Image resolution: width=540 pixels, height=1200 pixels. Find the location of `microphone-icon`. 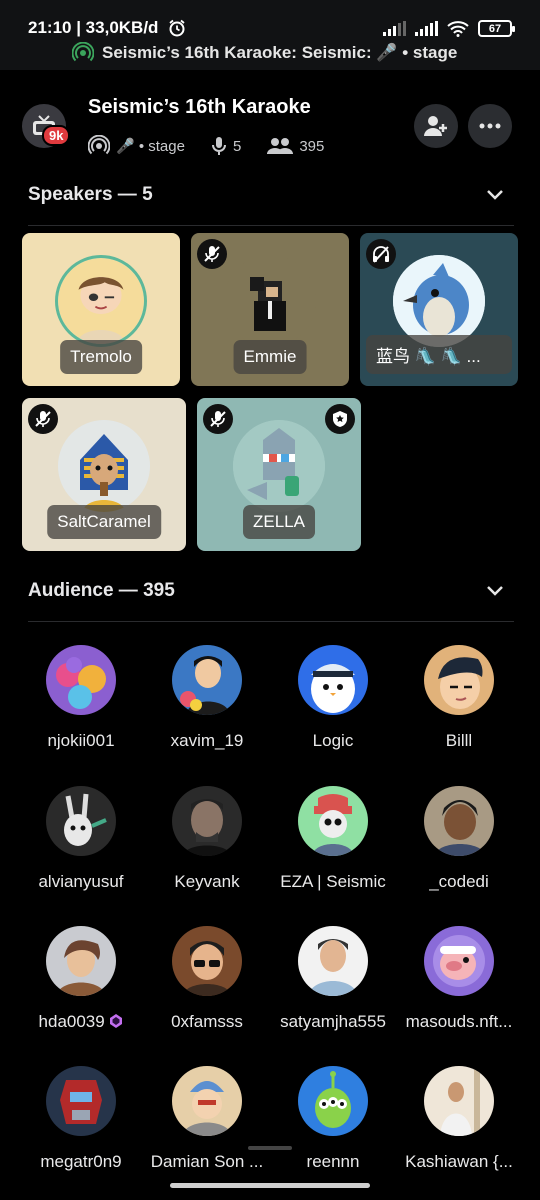

microphone-icon is located at coordinates (218, 146).